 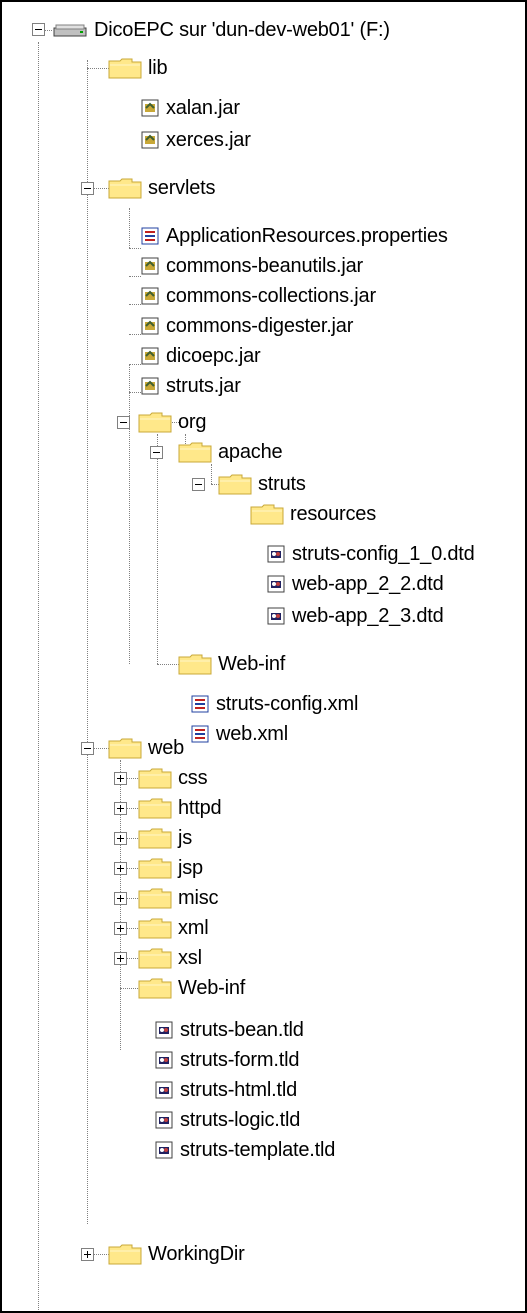 I want to click on tree-label: servlets, so click(x=182, y=188).